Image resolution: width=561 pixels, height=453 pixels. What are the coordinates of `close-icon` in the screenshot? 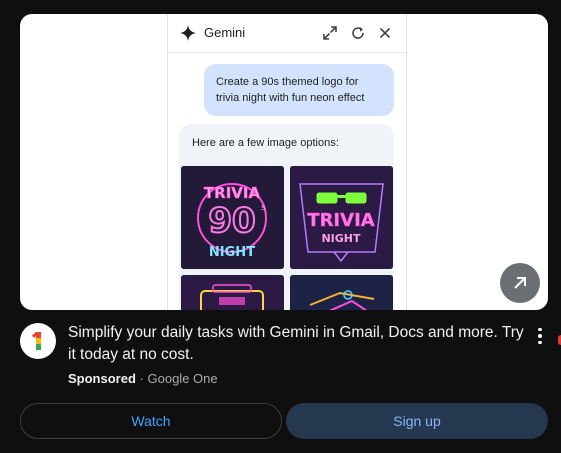 It's located at (385, 33).